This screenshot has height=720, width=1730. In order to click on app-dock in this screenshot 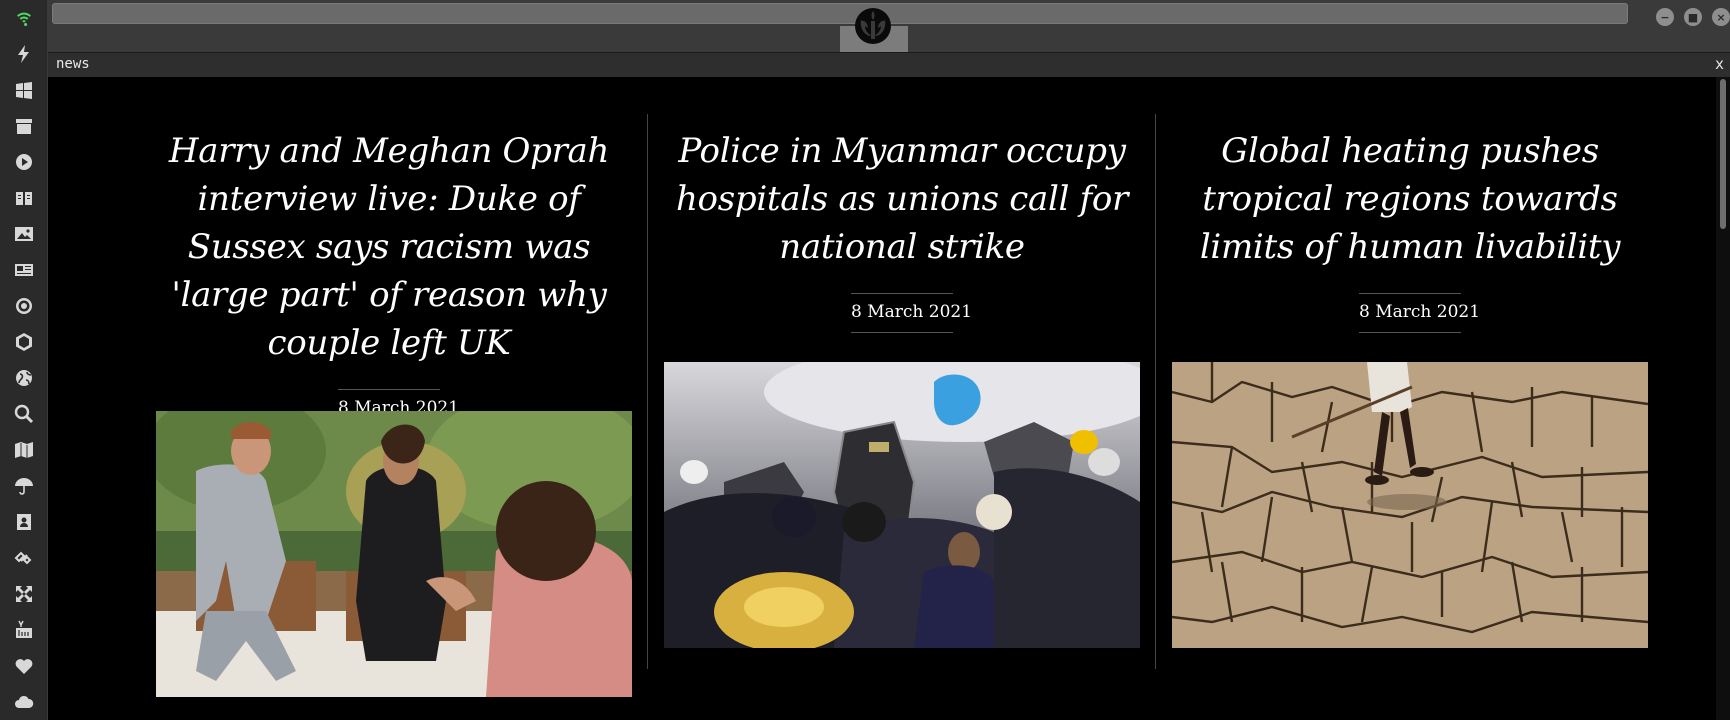, I will do `click(24, 360)`.